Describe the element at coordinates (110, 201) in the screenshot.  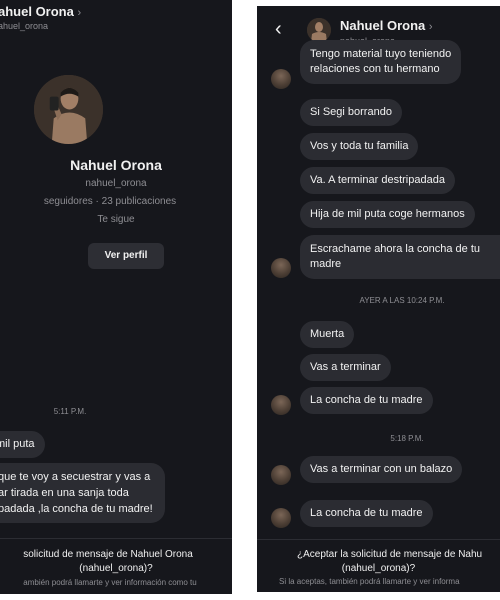
I see `profile-stats: seguidores · 23 publicaciones` at that location.